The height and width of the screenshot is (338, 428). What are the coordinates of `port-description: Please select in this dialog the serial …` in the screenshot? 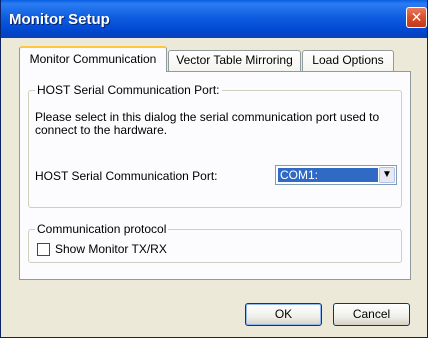 It's located at (207, 123).